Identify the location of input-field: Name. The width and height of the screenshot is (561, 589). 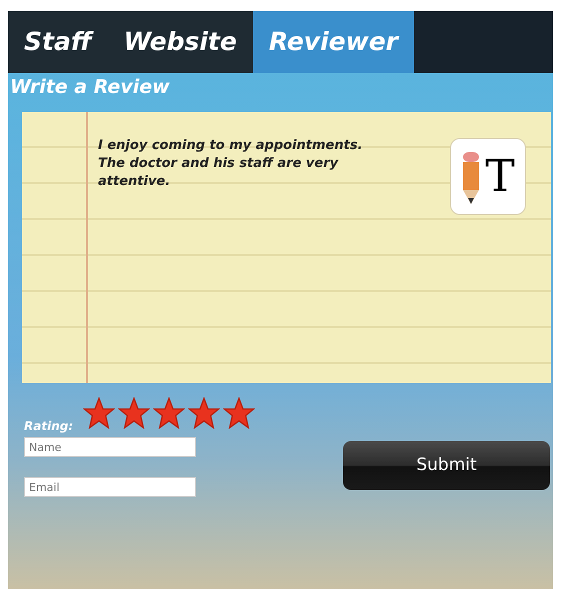
(110, 447).